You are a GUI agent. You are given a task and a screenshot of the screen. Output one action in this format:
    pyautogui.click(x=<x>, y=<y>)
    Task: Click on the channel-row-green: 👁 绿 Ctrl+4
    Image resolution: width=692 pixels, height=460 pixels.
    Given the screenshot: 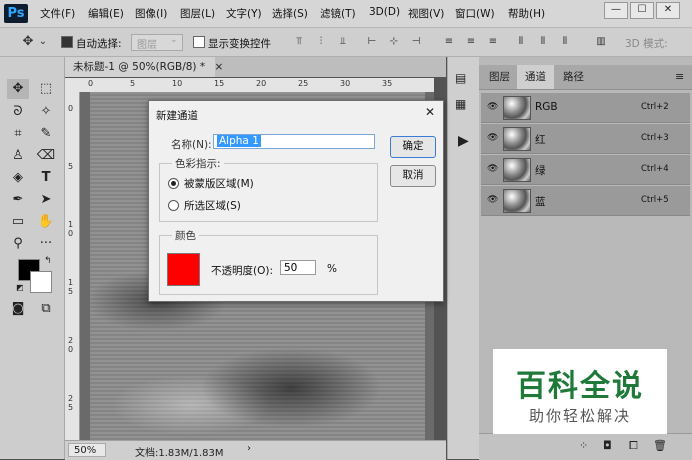 What is the action you would take?
    pyautogui.click(x=585, y=170)
    